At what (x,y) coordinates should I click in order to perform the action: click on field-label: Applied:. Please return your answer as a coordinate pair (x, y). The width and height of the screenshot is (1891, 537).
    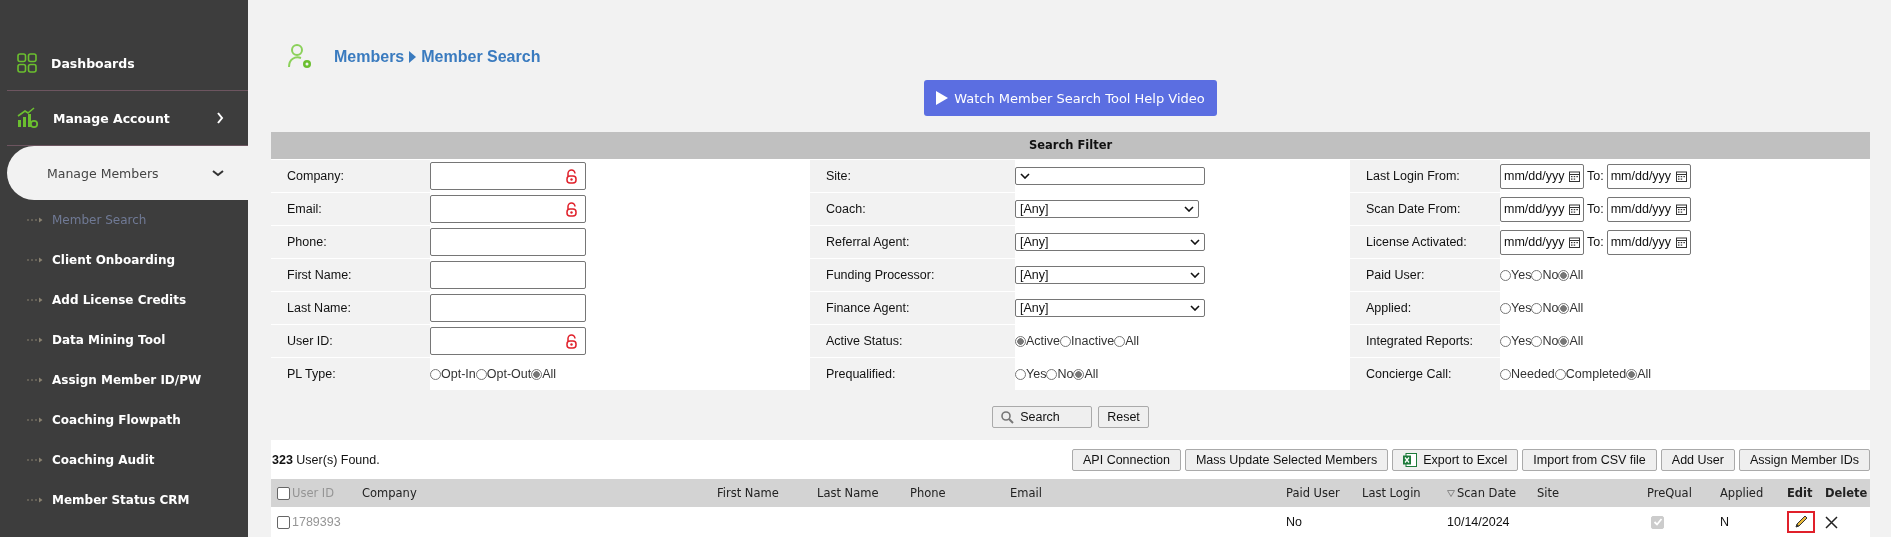
    Looking at the image, I should click on (1425, 308).